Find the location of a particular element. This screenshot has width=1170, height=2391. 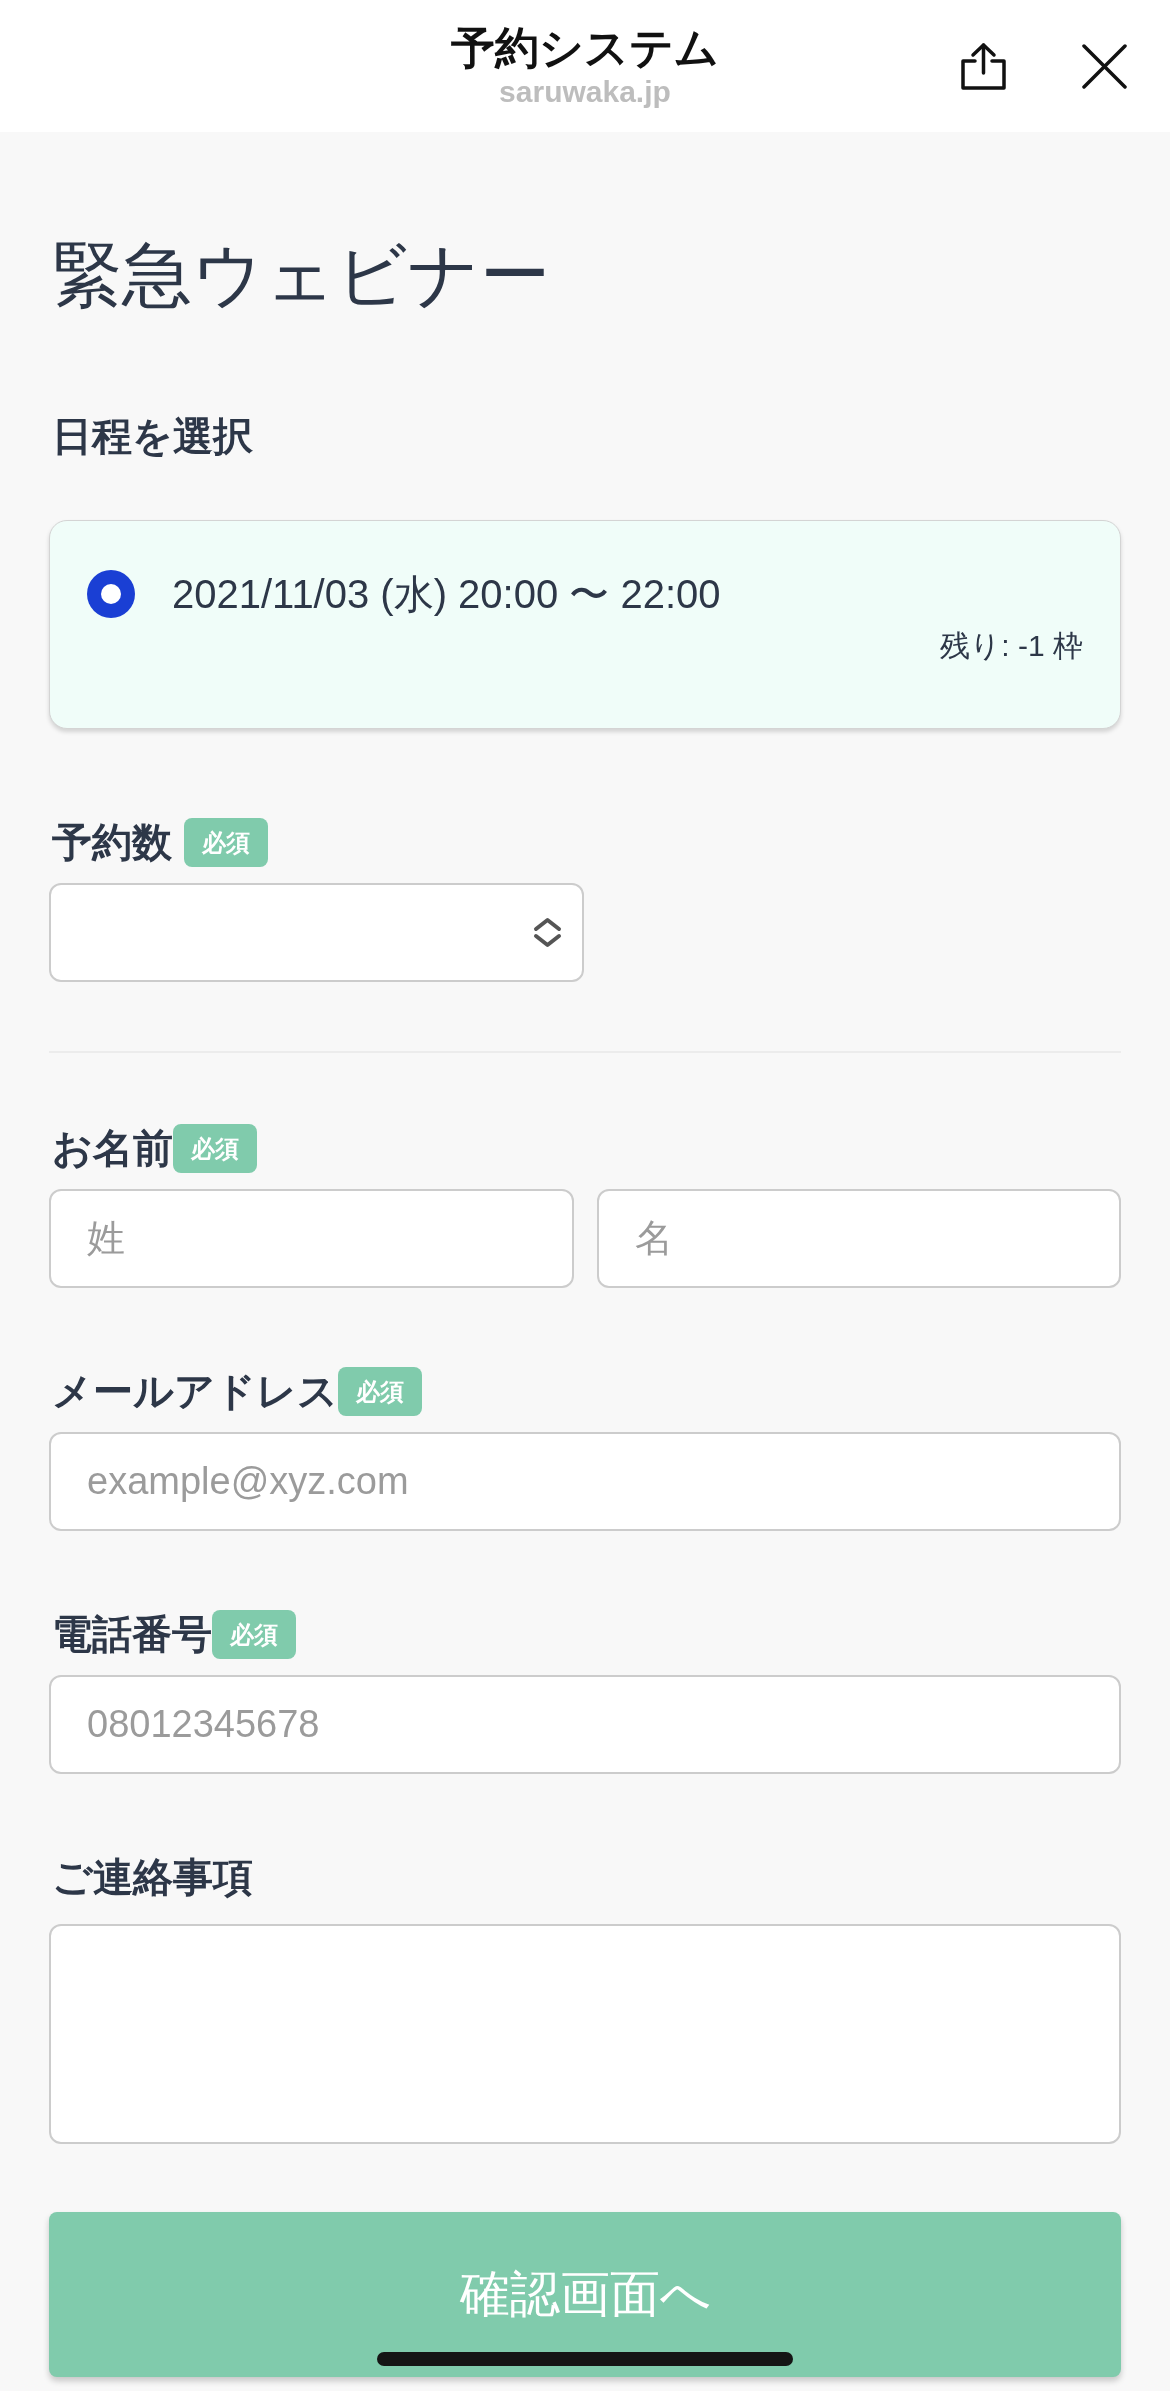

radio-button is located at coordinates (111, 594).